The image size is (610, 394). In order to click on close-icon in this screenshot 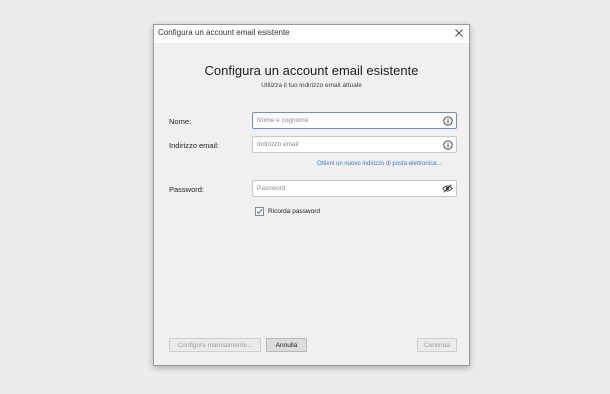, I will do `click(459, 33)`.